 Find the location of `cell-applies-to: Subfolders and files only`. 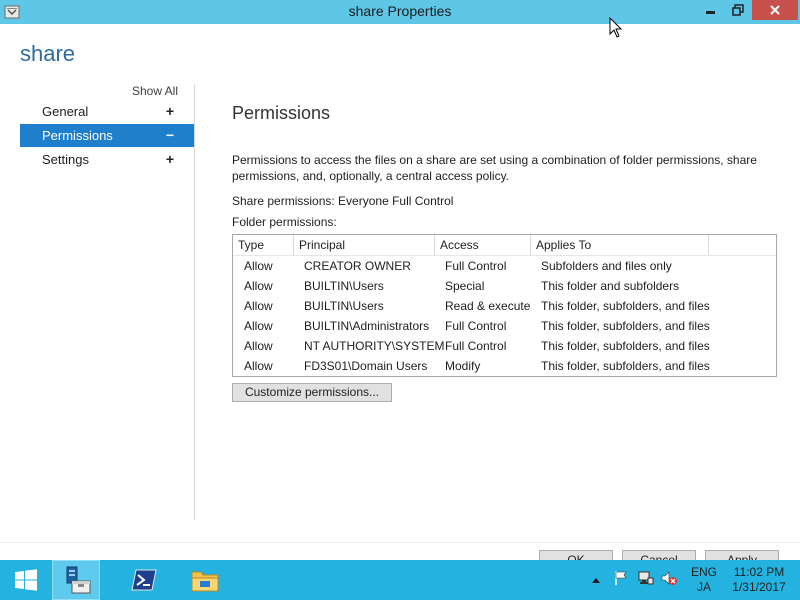

cell-applies-to: Subfolders and files only is located at coordinates (606, 266).